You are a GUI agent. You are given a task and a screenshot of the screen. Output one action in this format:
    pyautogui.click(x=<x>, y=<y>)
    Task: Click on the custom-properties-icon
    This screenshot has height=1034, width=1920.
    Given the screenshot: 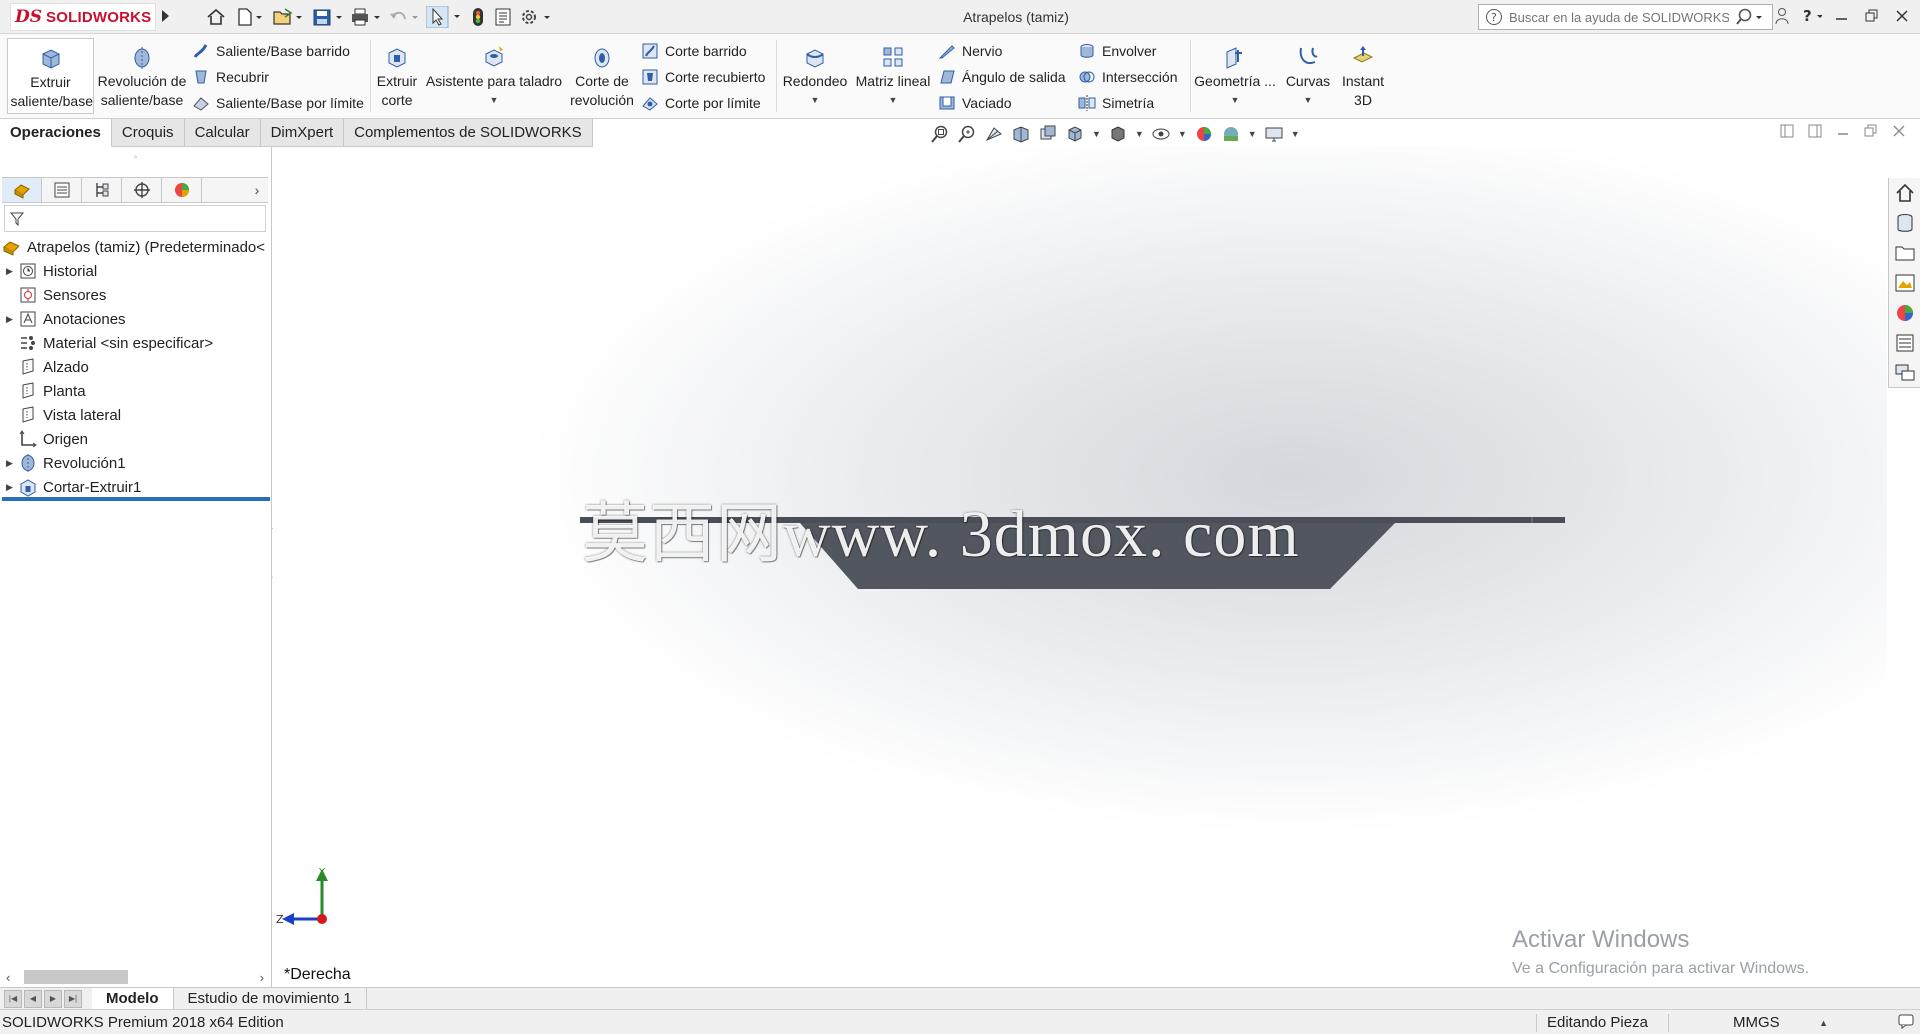 What is the action you would take?
    pyautogui.click(x=1905, y=343)
    